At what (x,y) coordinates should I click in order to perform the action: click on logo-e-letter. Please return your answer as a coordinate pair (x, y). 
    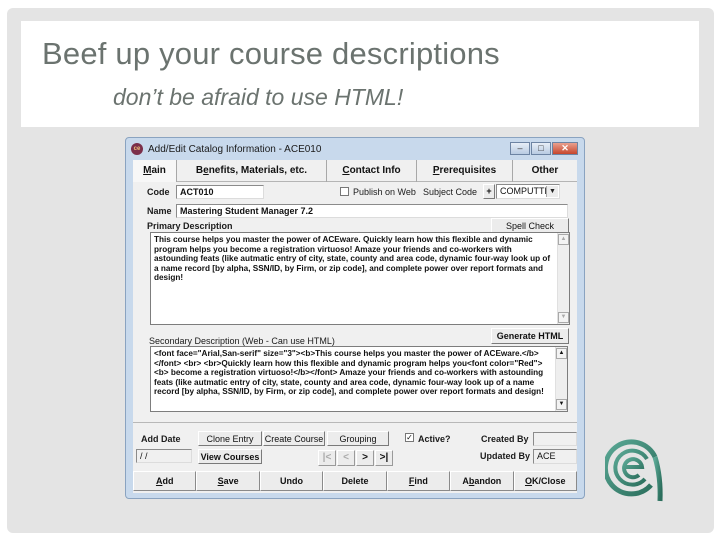
    Looking at the image, I should click on (633, 468).